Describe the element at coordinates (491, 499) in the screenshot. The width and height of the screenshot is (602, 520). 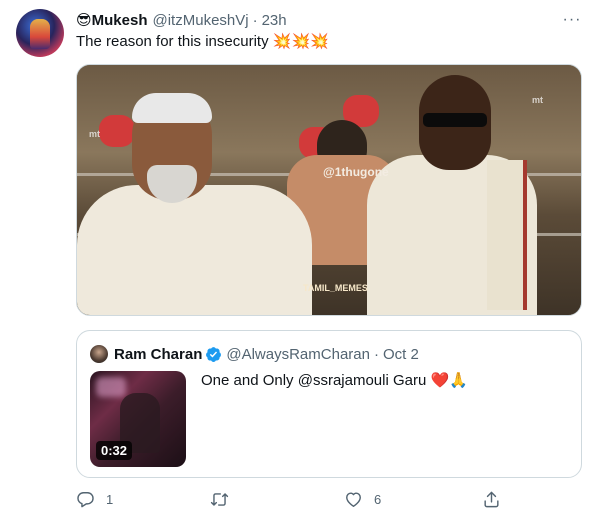
I see `share-icon` at that location.